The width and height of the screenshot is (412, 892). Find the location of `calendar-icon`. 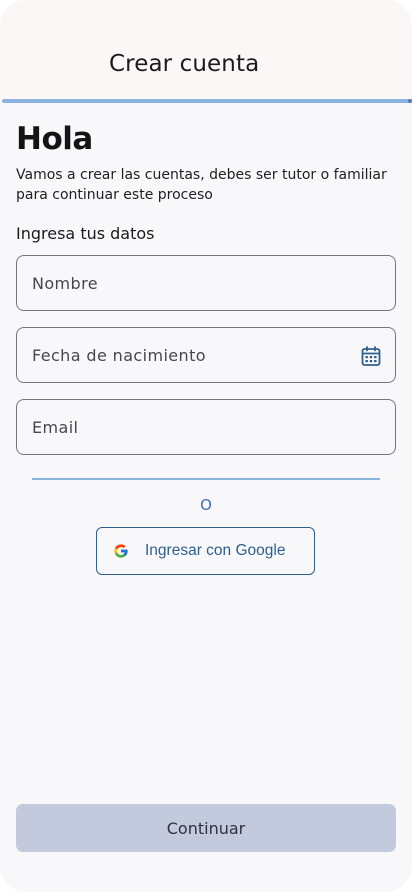

calendar-icon is located at coordinates (371, 356).